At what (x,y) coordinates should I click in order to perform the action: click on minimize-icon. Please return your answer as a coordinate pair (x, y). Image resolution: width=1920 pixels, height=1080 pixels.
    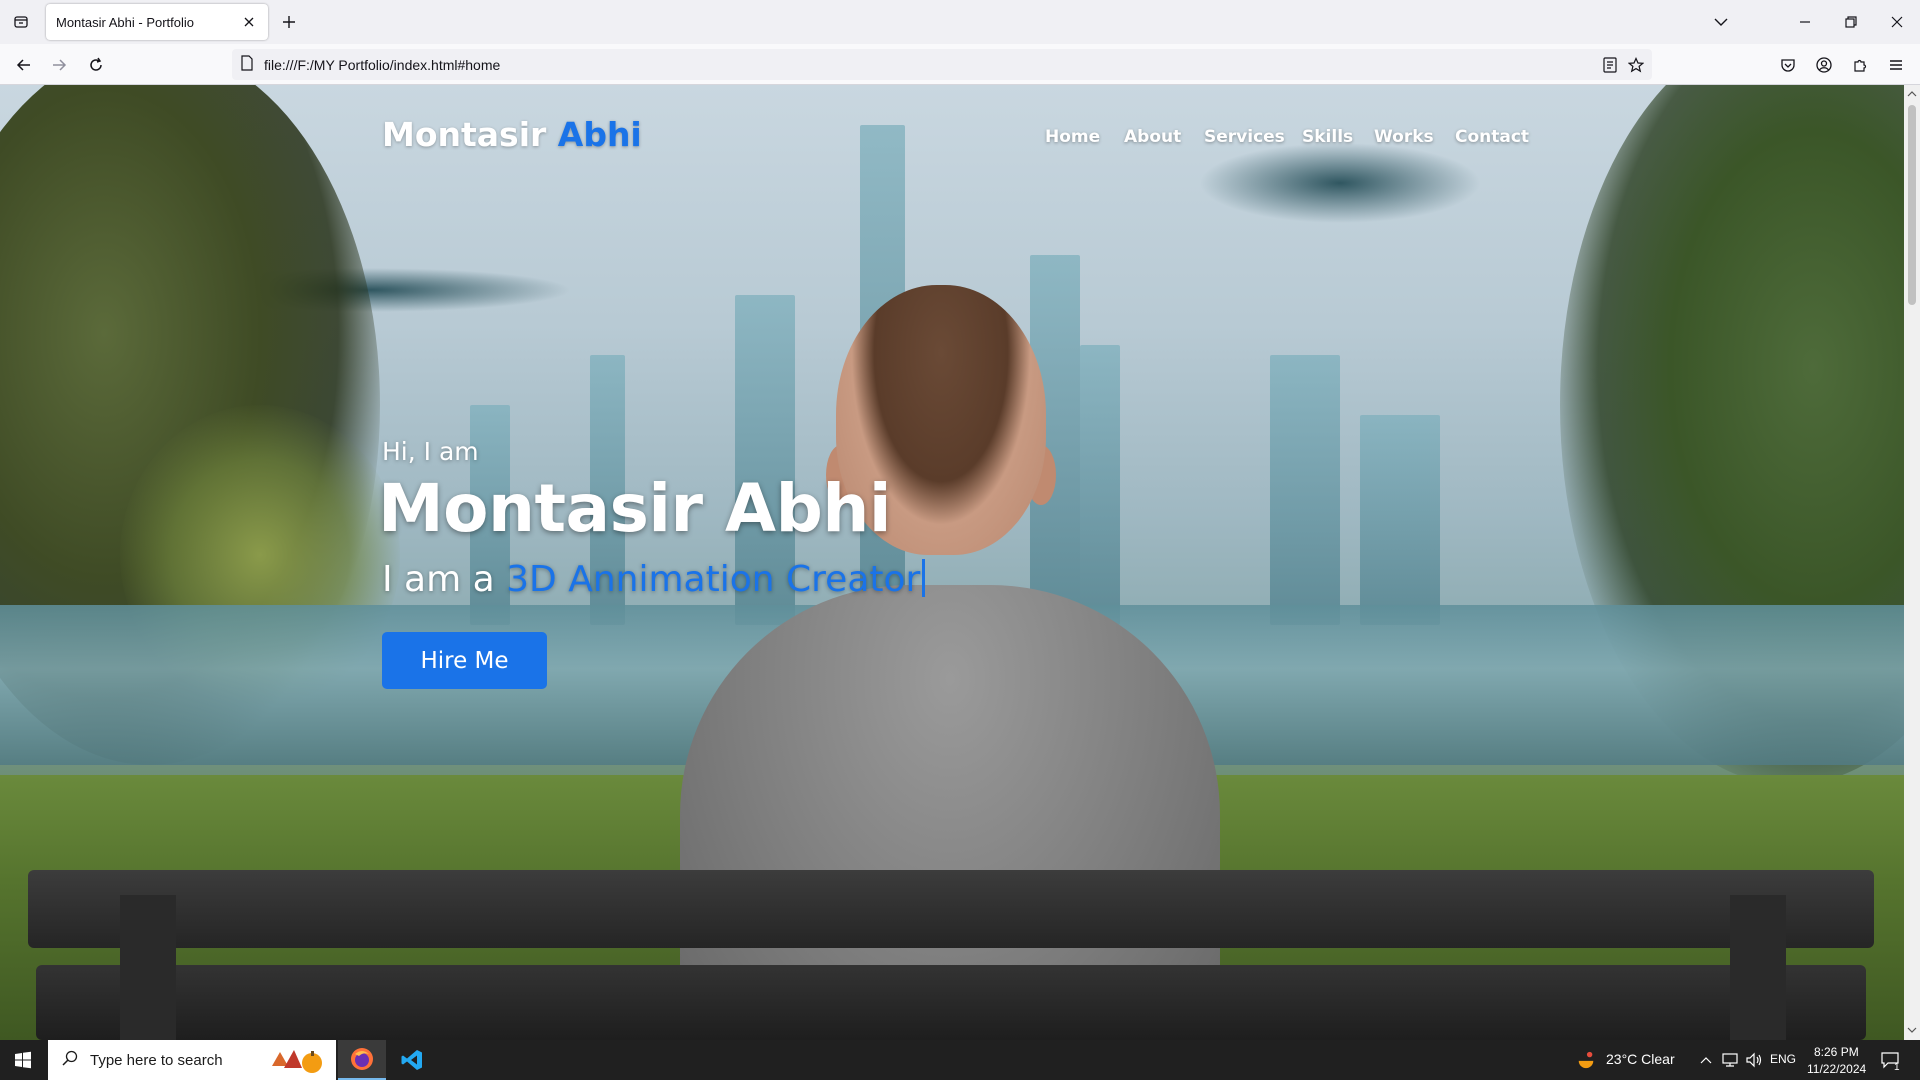
    Looking at the image, I should click on (1805, 22).